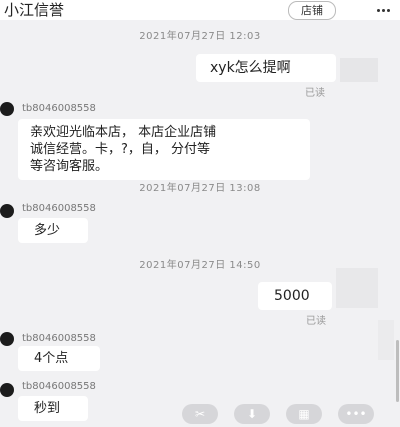 This screenshot has width=400, height=427. Describe the element at coordinates (120, 149) in the screenshot. I see `message-line: 诚信经营。卡，?，自， 分付等` at that location.